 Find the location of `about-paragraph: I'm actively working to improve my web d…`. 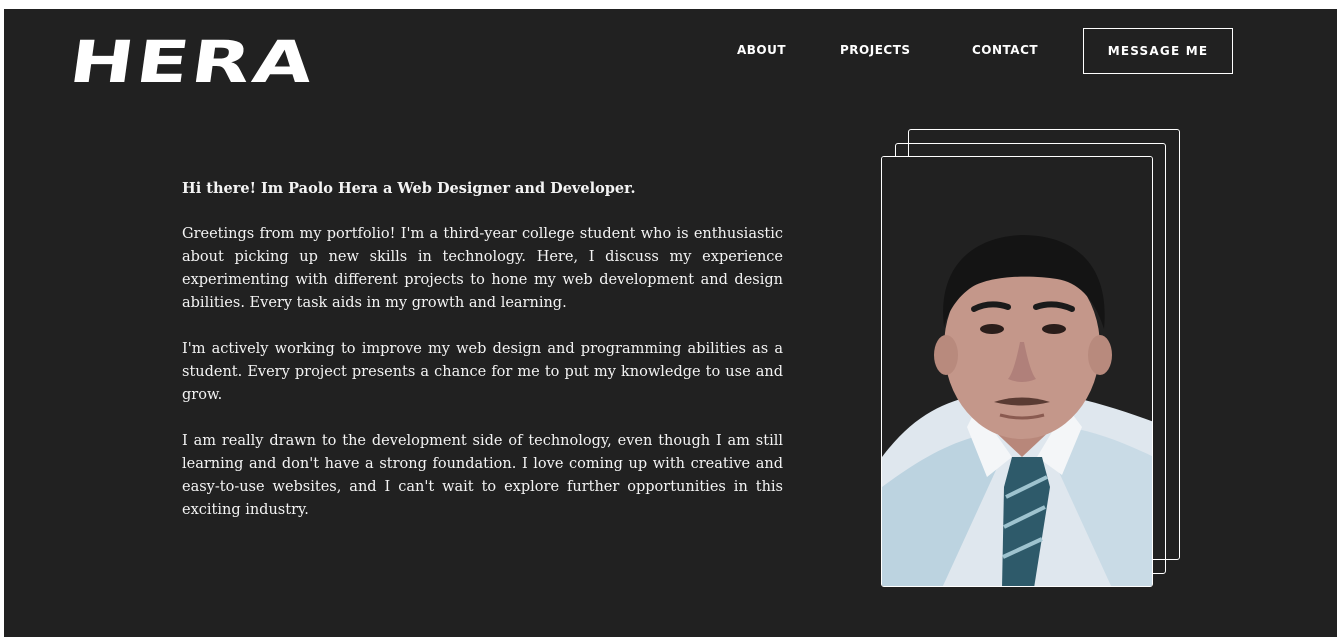

about-paragraph: I'm actively working to improve my web d… is located at coordinates (482, 372).